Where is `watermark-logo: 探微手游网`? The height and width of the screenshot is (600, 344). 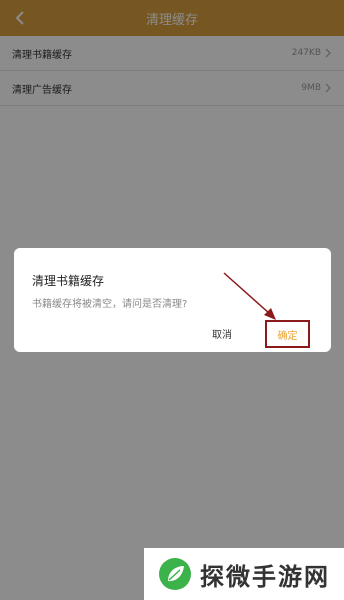
watermark-logo: 探微手游网 is located at coordinates (244, 574).